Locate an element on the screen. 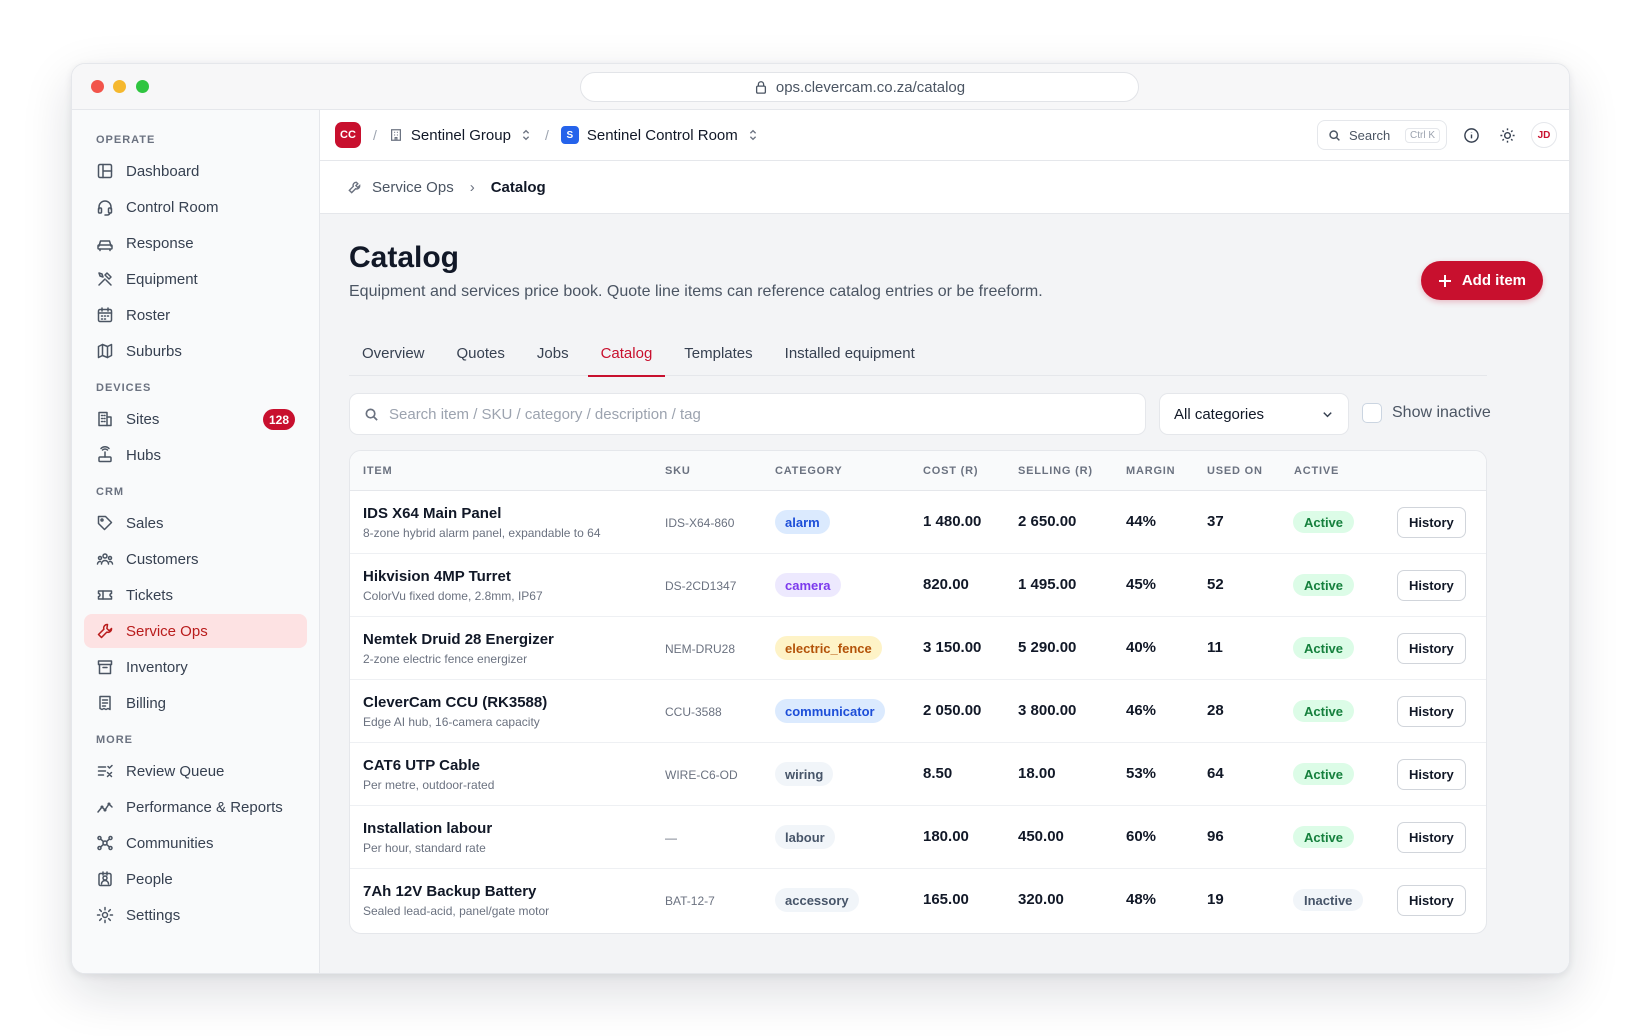 This screenshot has width=1640, height=1036. tab-installed-equipment: Installed equipment is located at coordinates (850, 353).